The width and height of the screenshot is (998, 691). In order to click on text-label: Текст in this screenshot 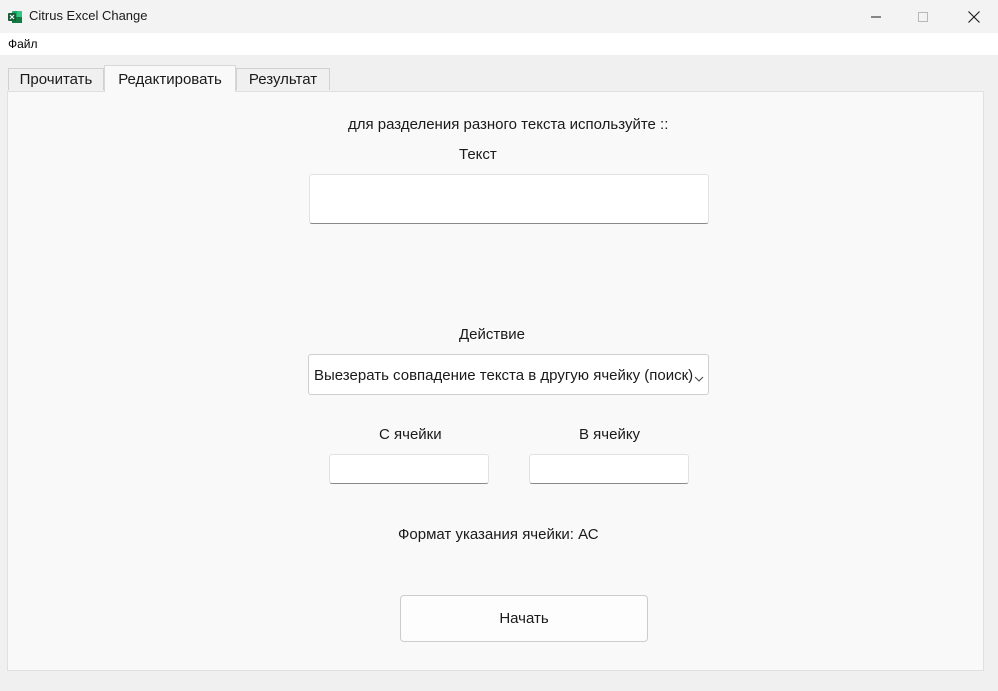, I will do `click(478, 154)`.